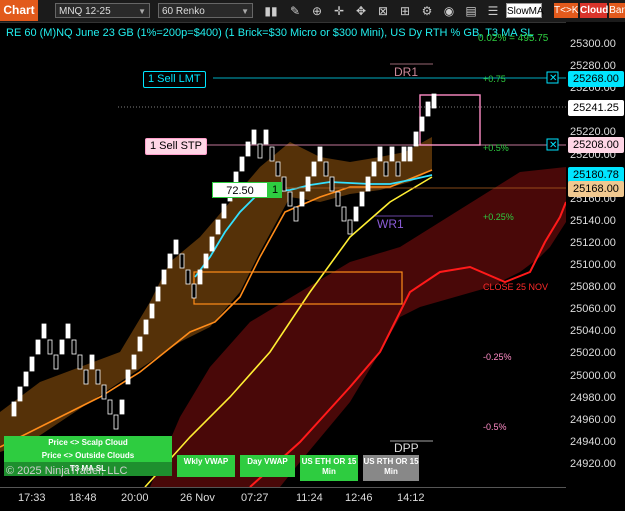  What do you see at coordinates (275, 190) in the screenshot?
I see `position-quantity: 1` at bounding box center [275, 190].